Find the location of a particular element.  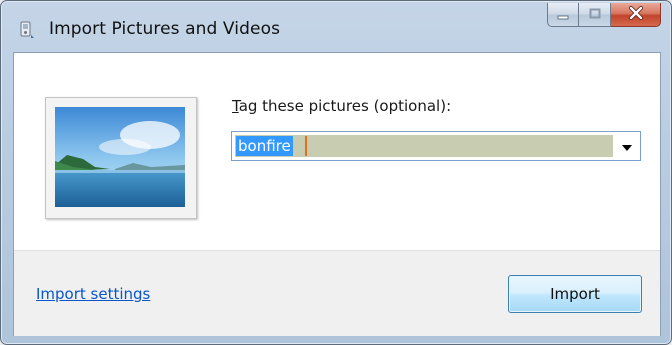

maximize-button is located at coordinates (595, 15).